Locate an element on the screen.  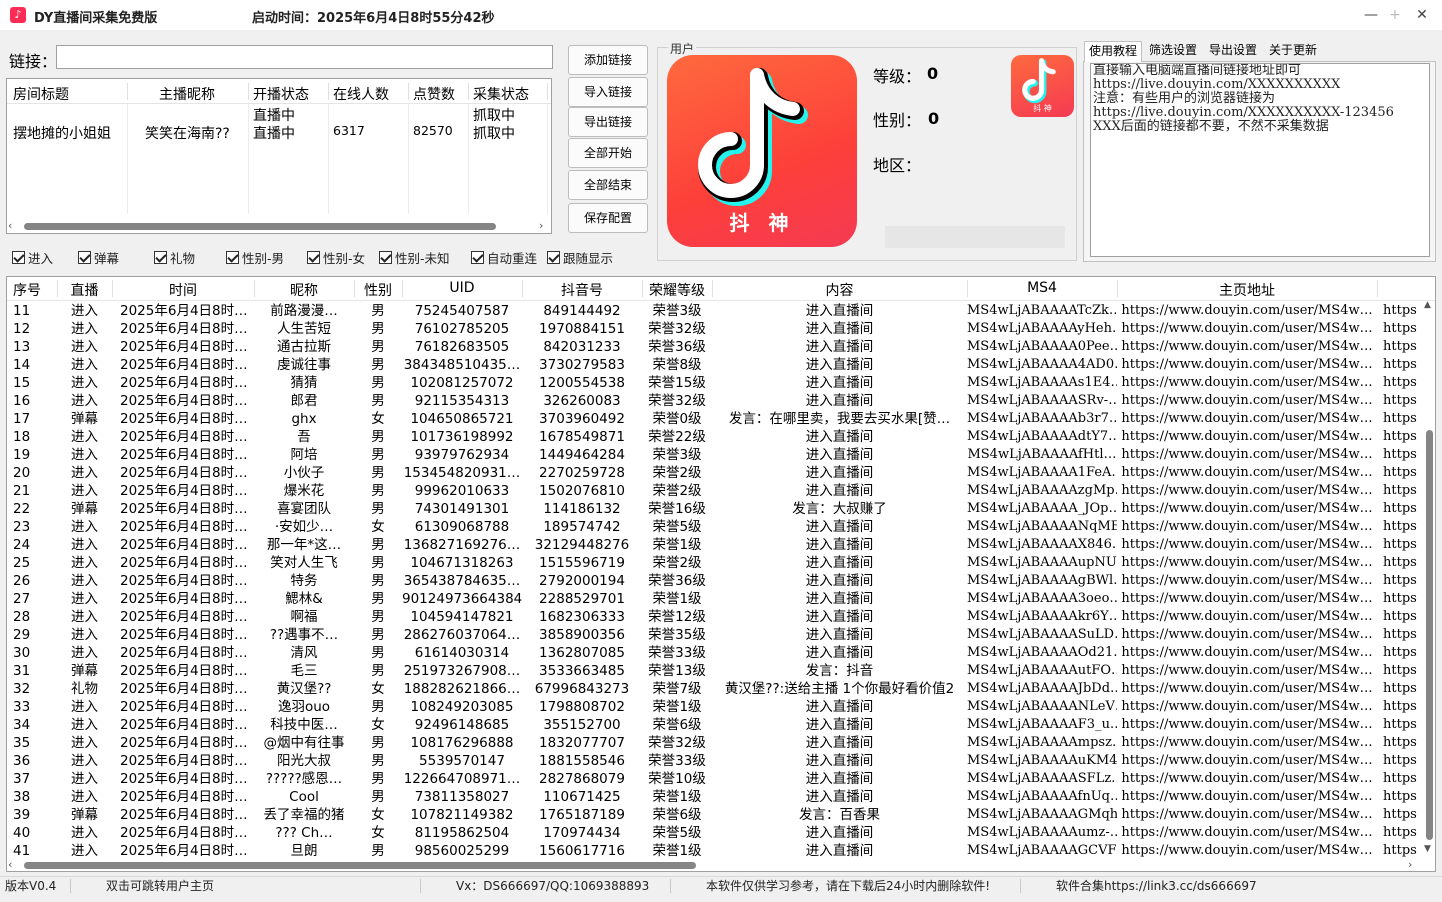
col-like-count: 点赞数 is located at coordinates (434, 94).